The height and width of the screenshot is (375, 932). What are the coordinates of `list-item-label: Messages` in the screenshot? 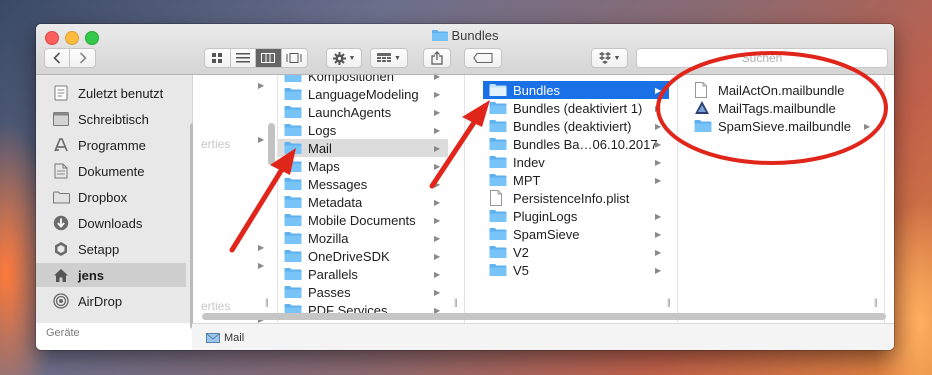 It's located at (338, 184).